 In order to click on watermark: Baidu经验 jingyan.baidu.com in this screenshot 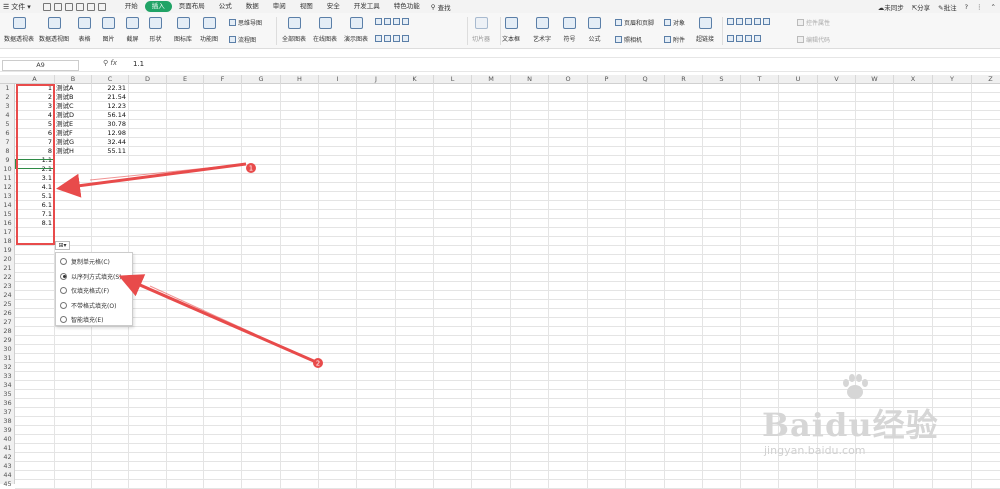, I will do `click(867, 427)`.